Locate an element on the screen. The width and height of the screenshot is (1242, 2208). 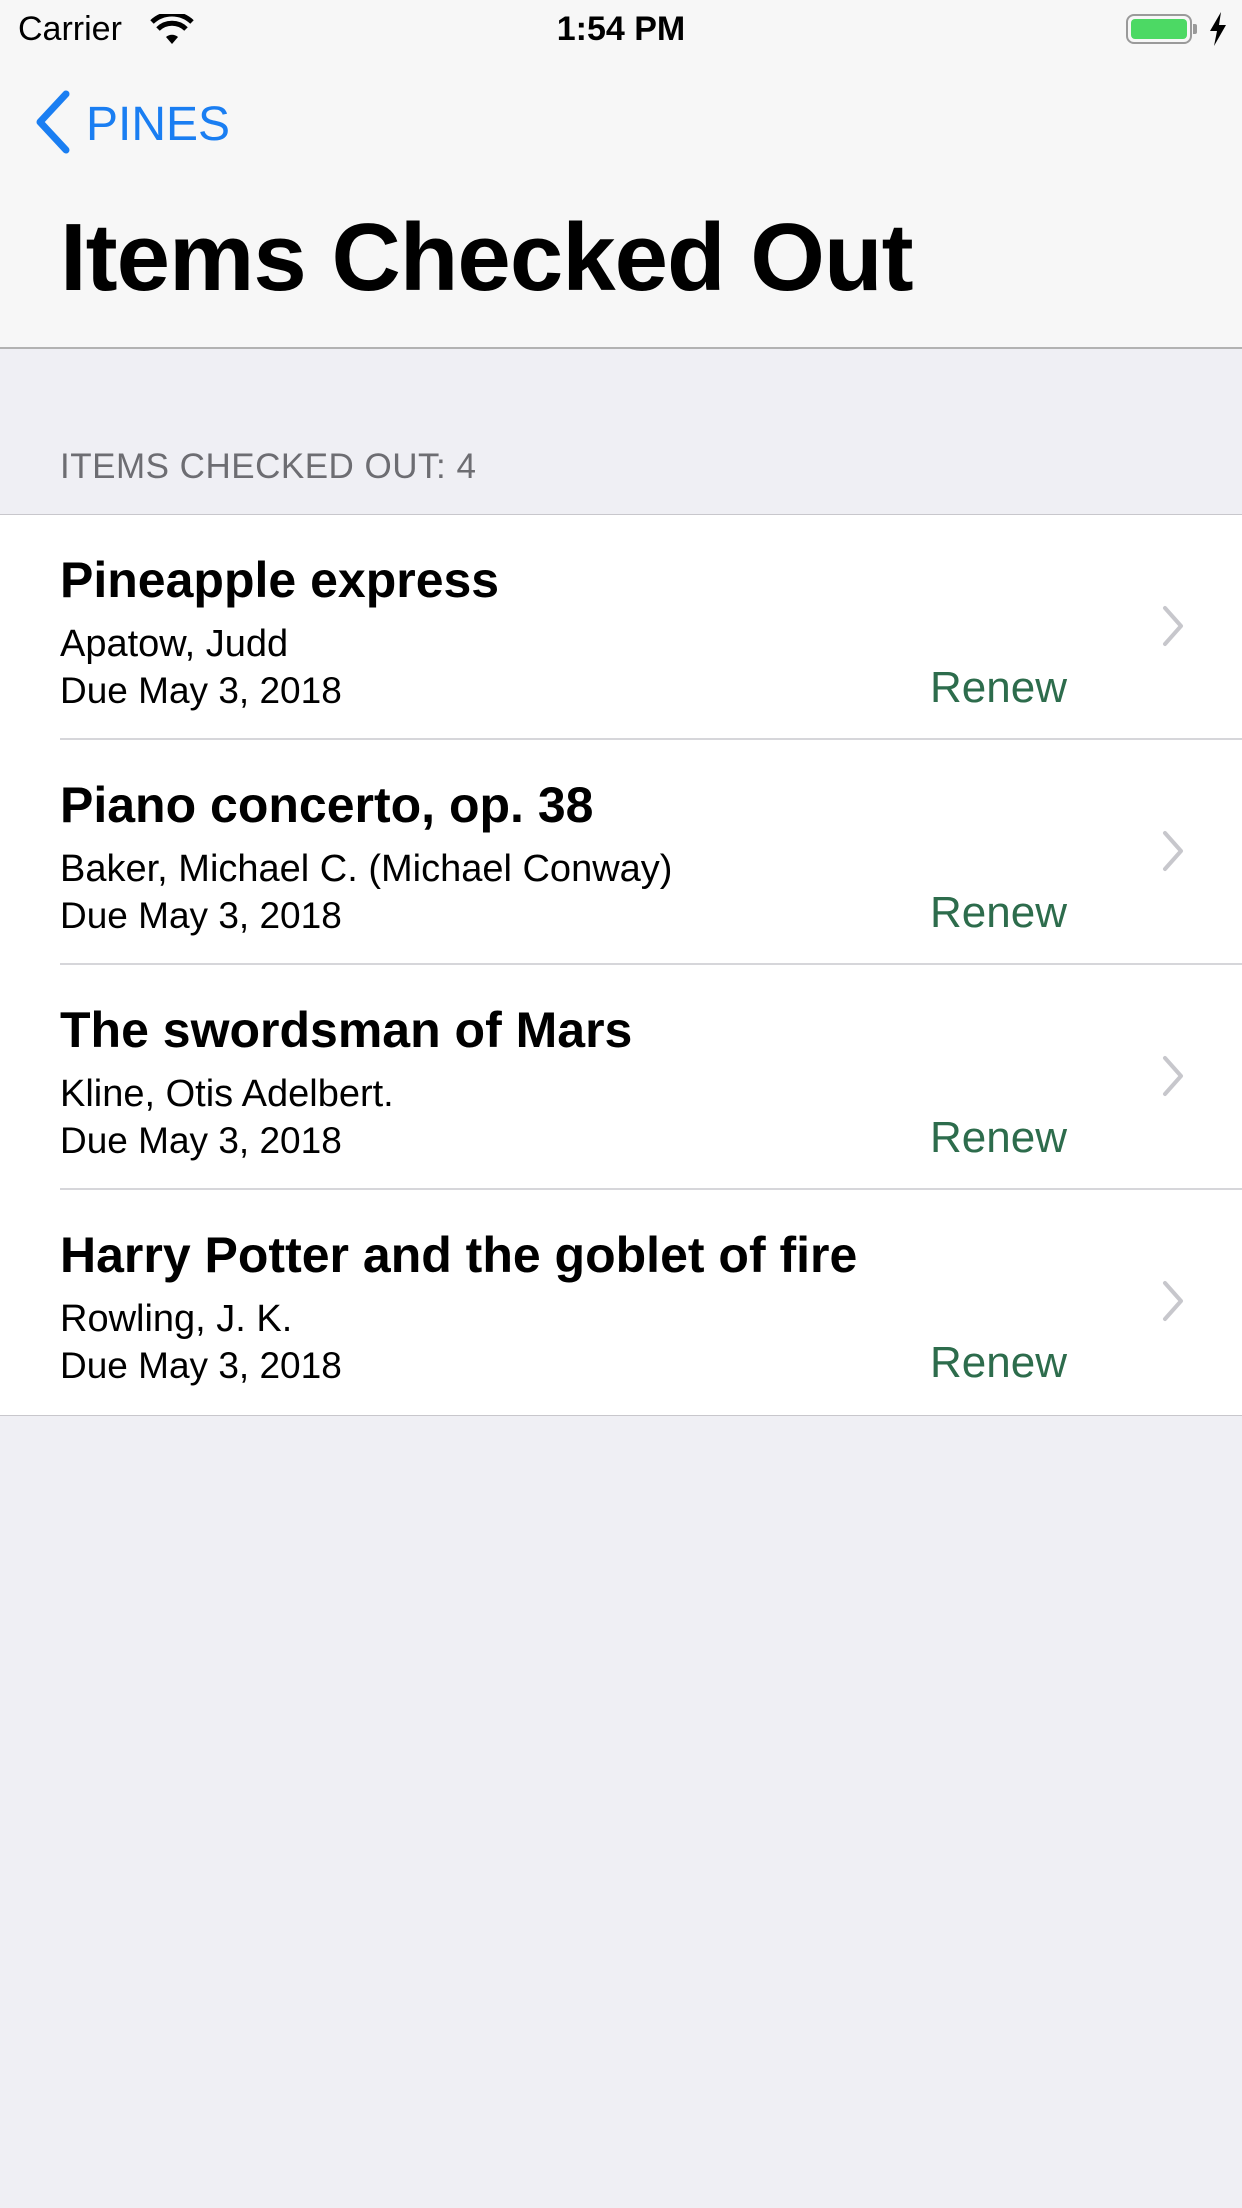
page-title: Items Checked Out is located at coordinates (487, 257).